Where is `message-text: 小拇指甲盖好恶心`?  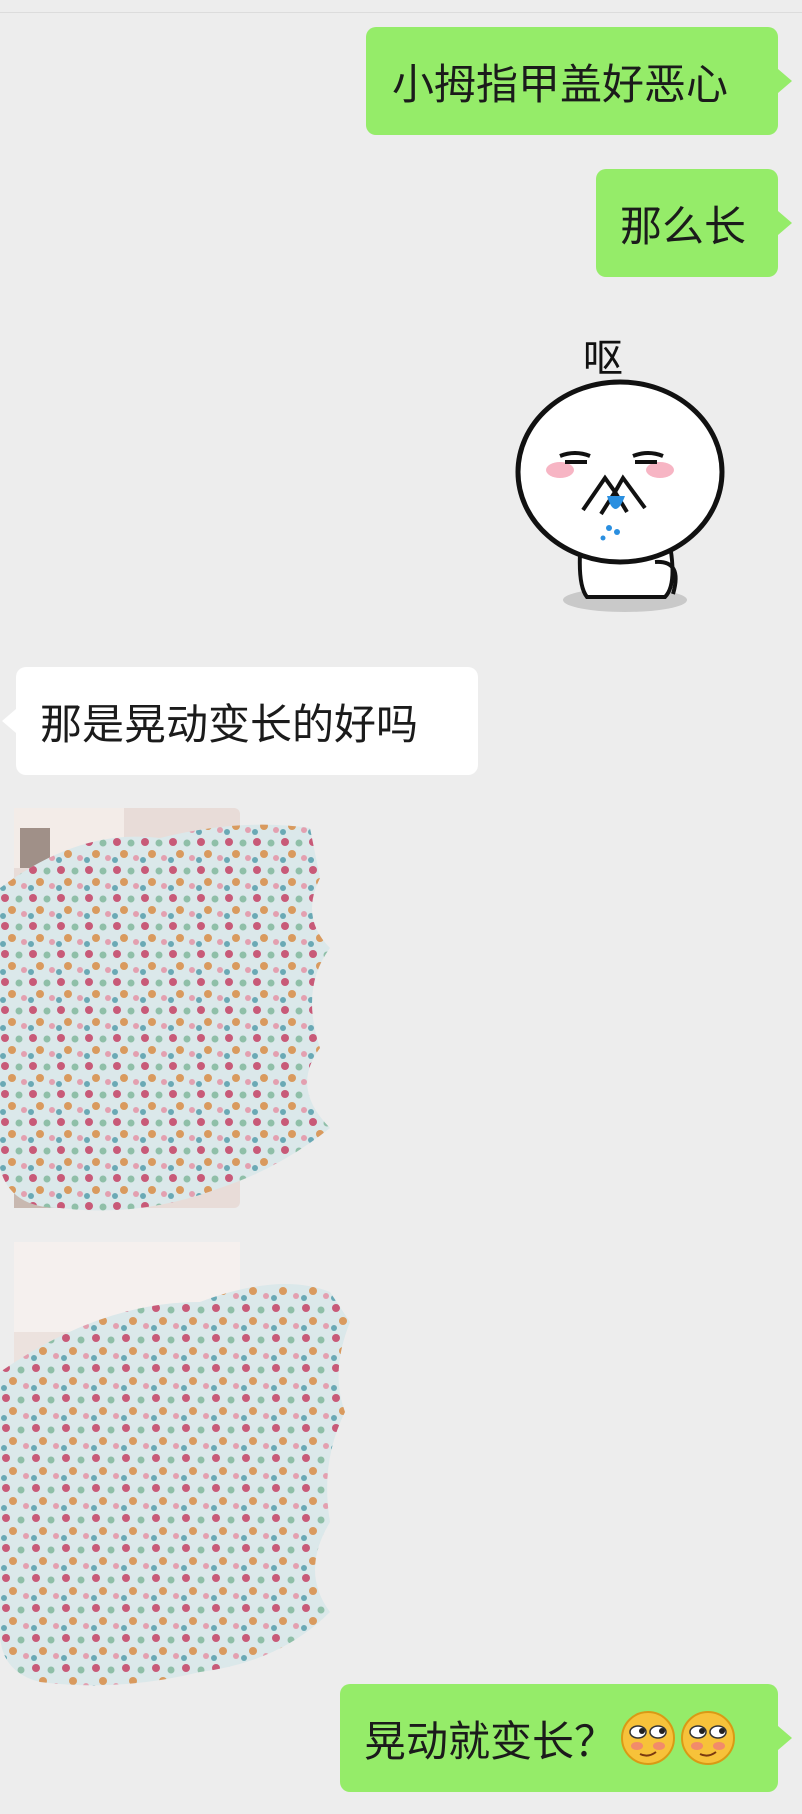
message-text: 小拇指甲盖好恶心 is located at coordinates (560, 84).